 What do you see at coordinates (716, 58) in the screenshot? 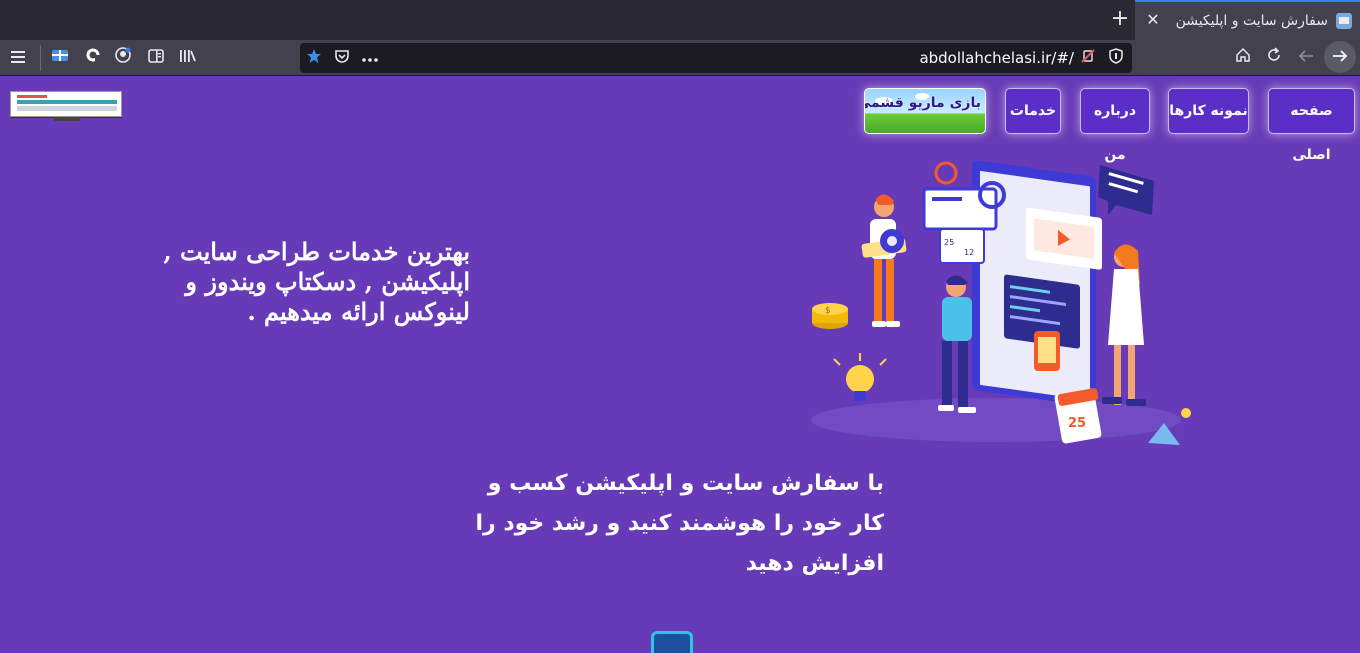
I see `url-bar: abdollahchelasi.ir/#/` at bounding box center [716, 58].